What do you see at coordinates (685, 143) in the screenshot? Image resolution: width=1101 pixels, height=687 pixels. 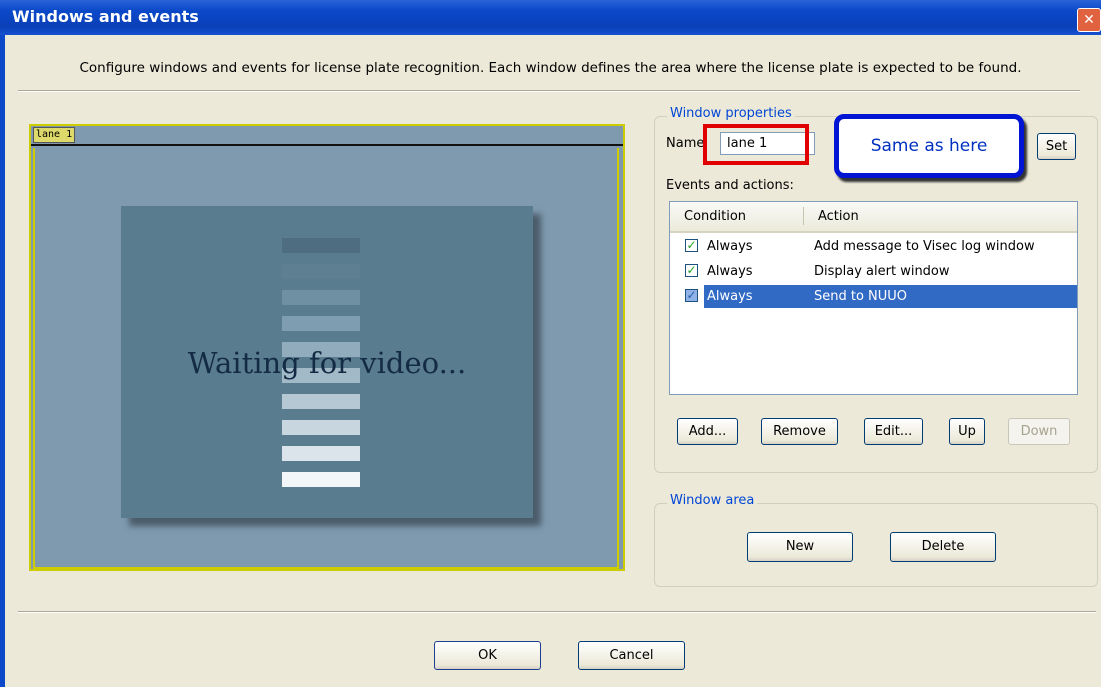 I see `name-label: Name` at bounding box center [685, 143].